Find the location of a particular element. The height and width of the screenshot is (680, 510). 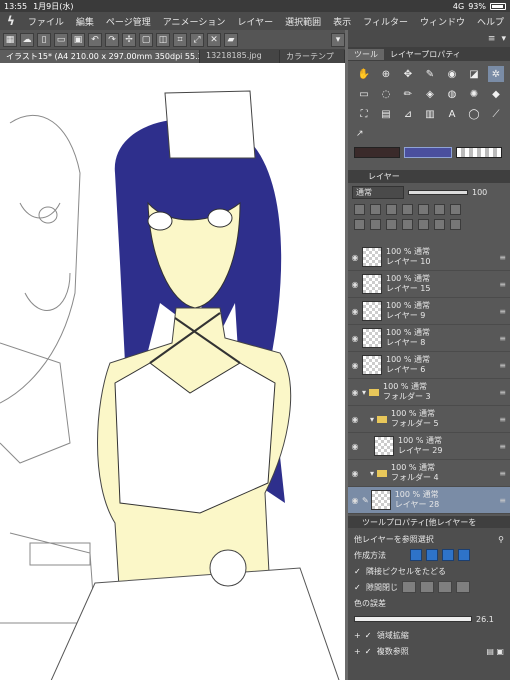

menu-layer: レイヤー is located at coordinates (255, 21).